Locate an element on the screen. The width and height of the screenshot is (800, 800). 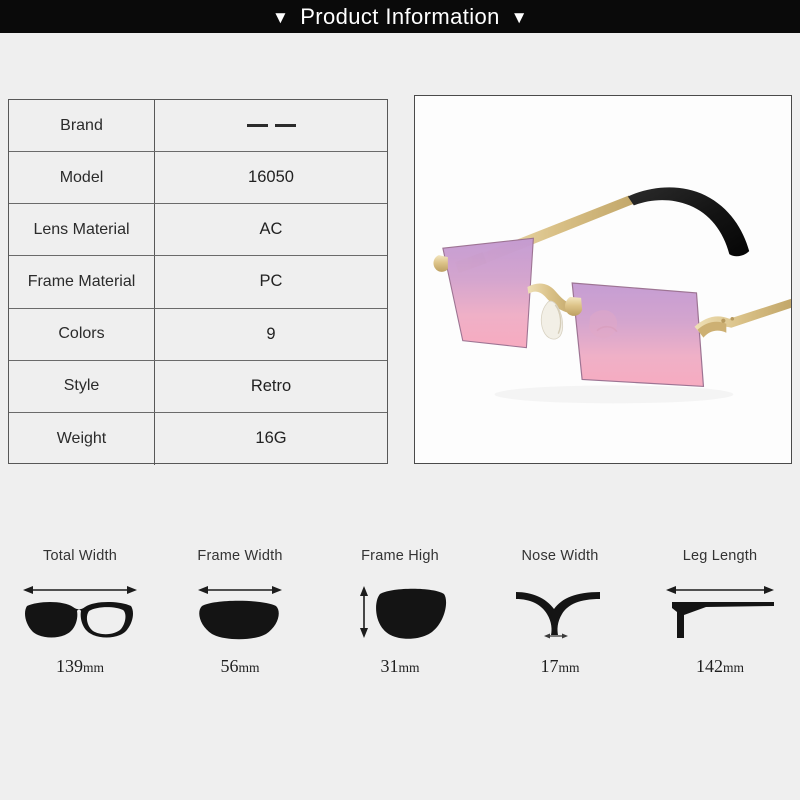
measurement-value: 142mm is located at coordinates (719, 666).